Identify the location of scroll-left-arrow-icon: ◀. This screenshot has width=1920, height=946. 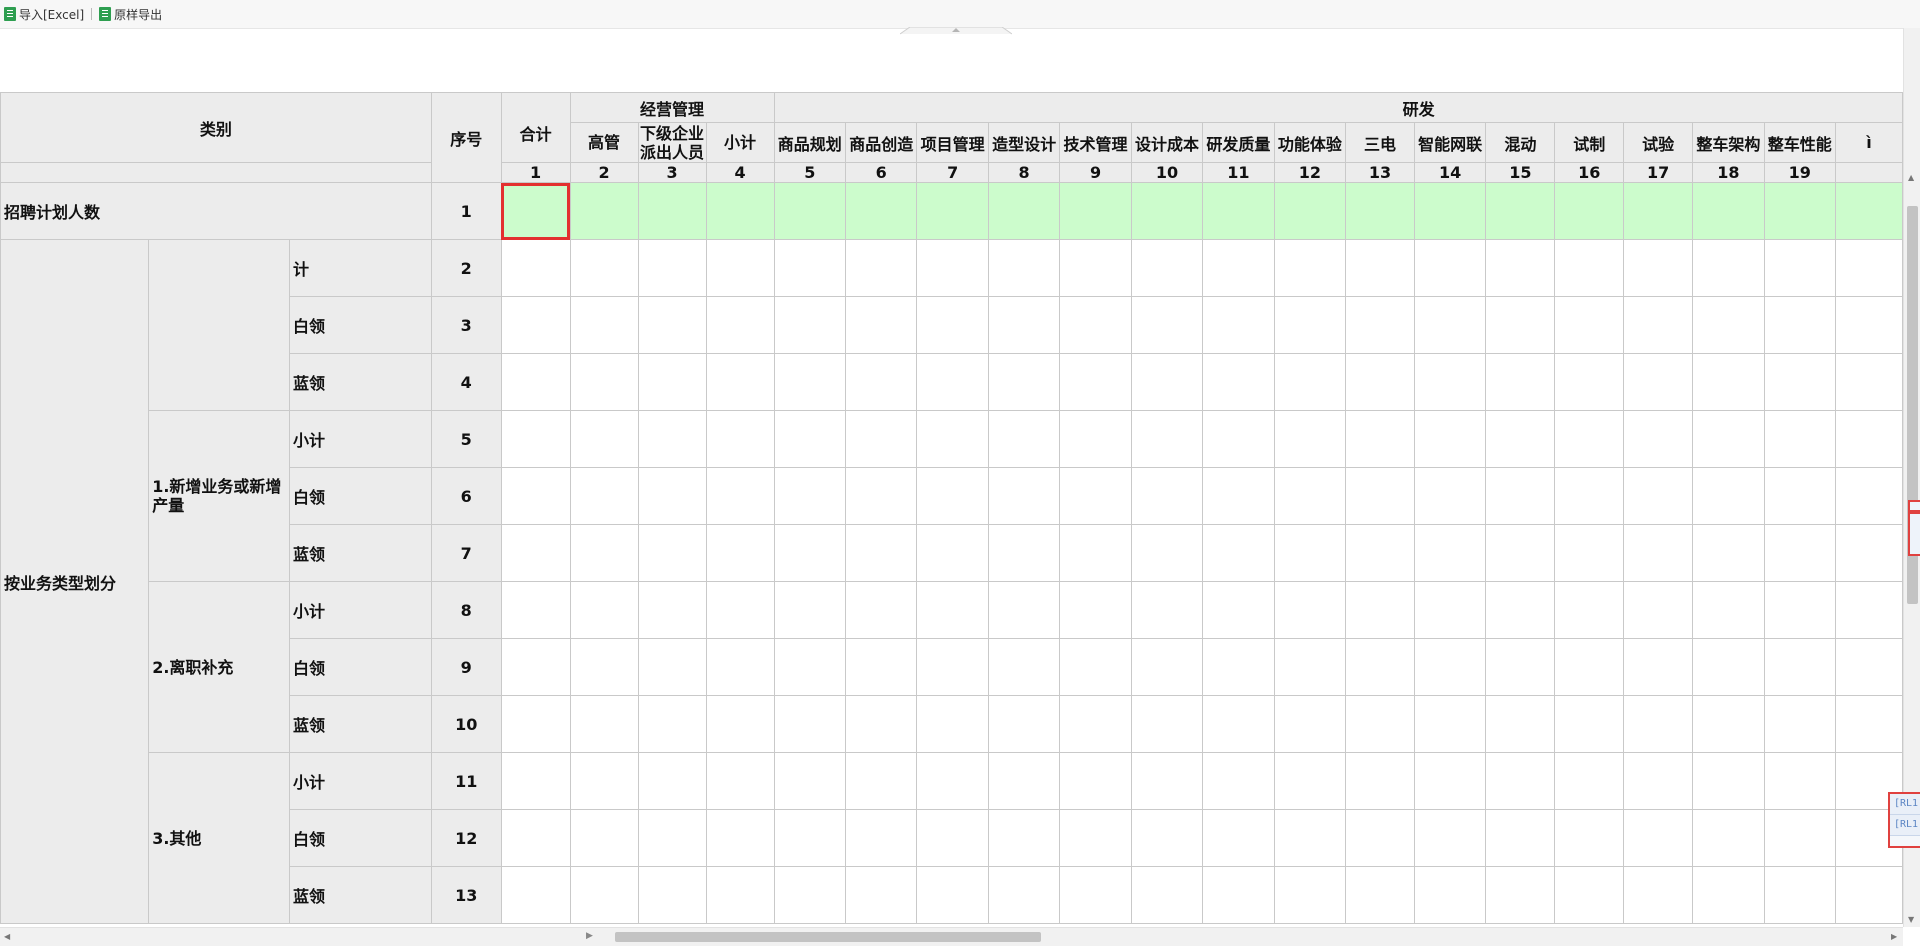
(7, 937).